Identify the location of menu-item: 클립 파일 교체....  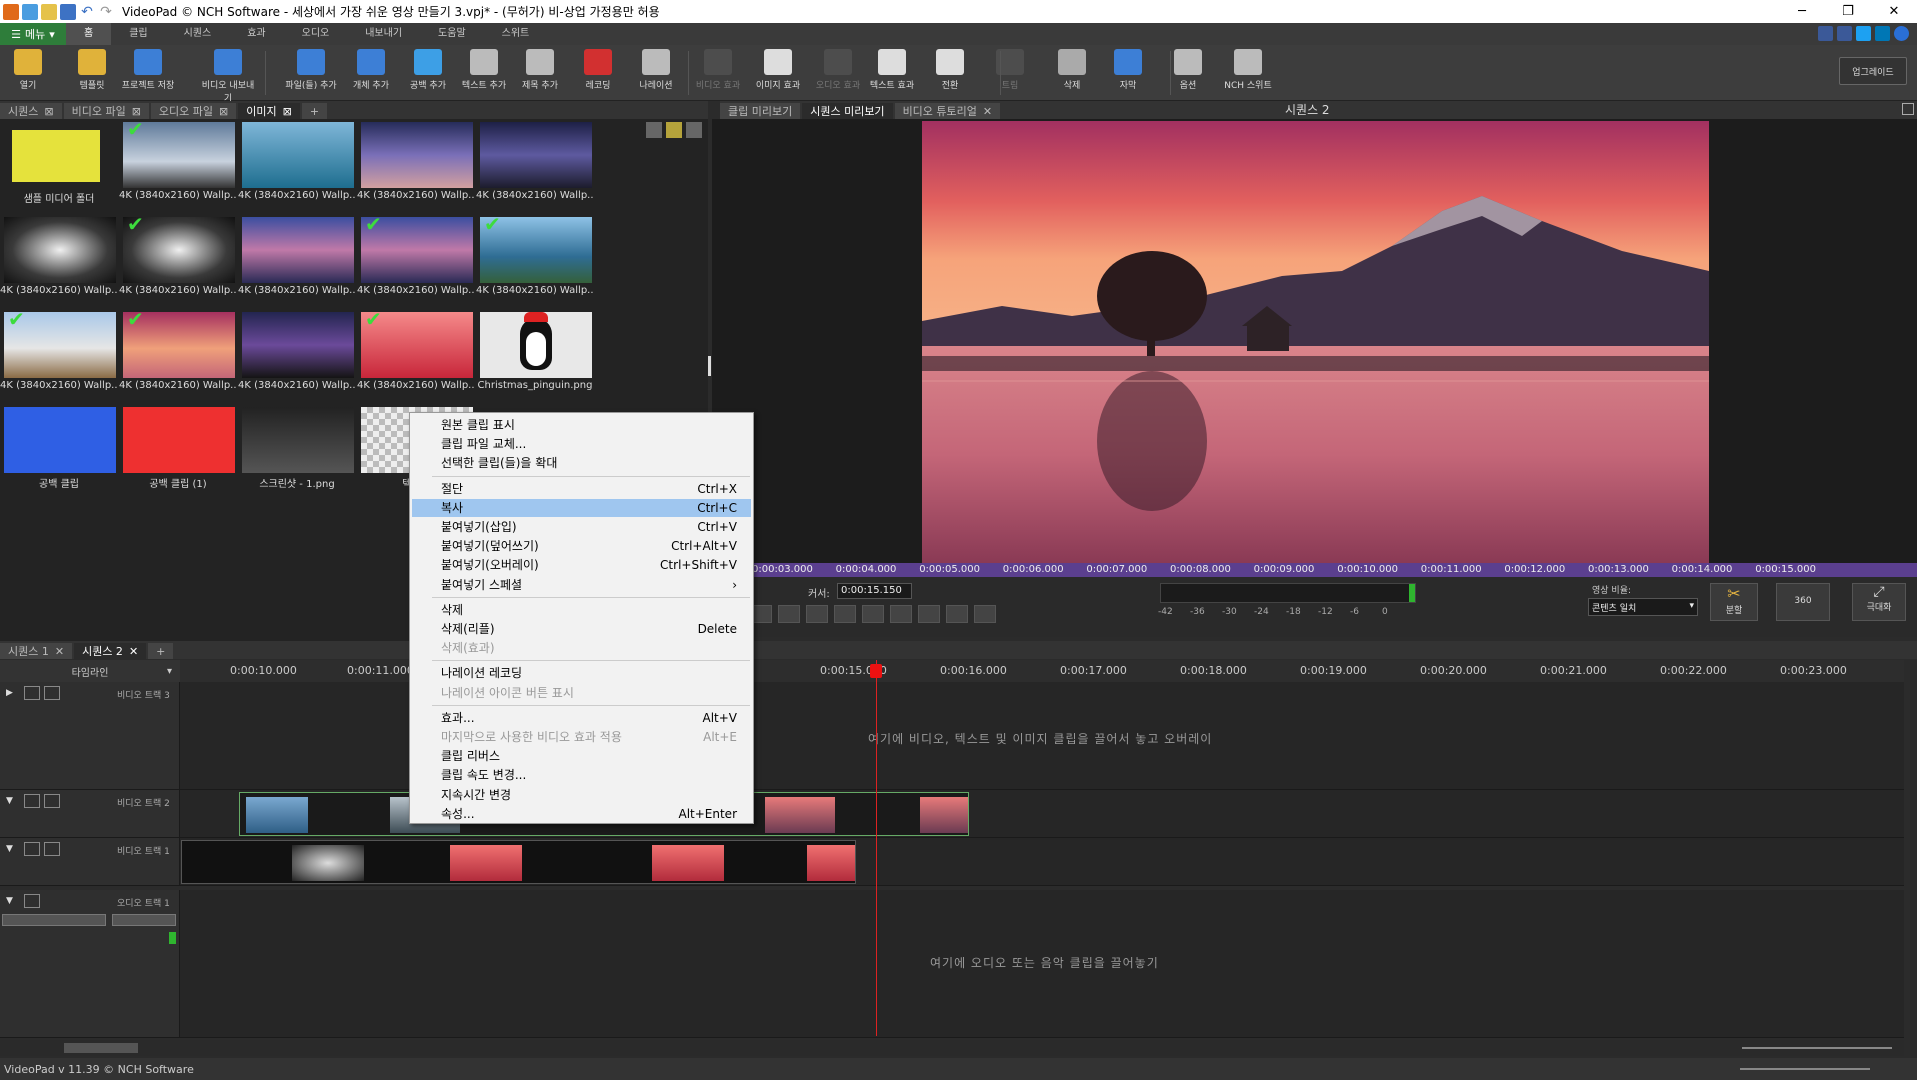
(581, 444).